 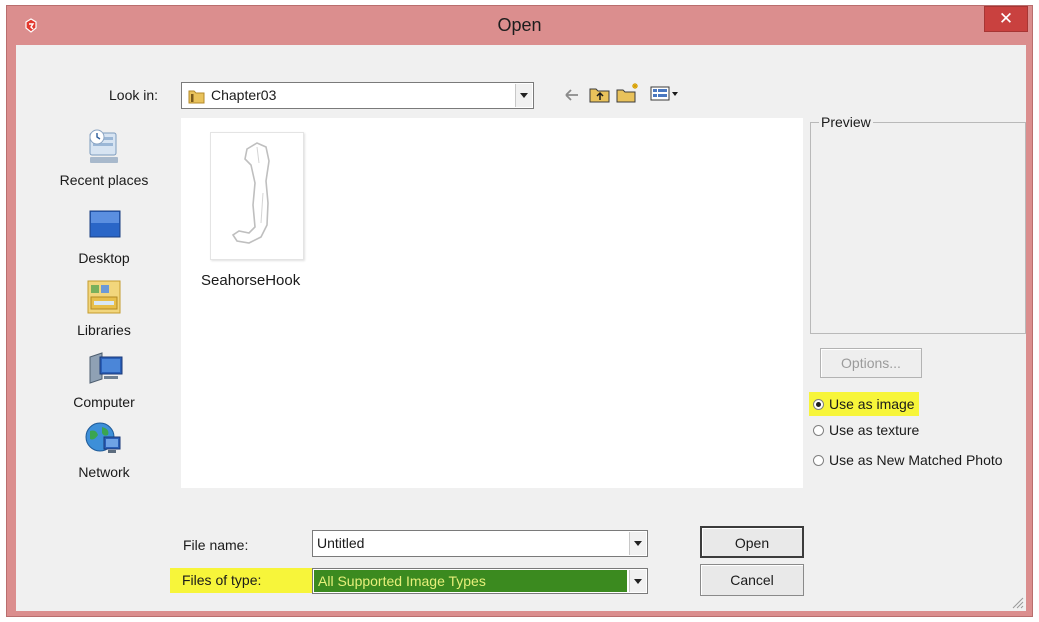 I want to click on place-network: Network, so click(x=104, y=449).